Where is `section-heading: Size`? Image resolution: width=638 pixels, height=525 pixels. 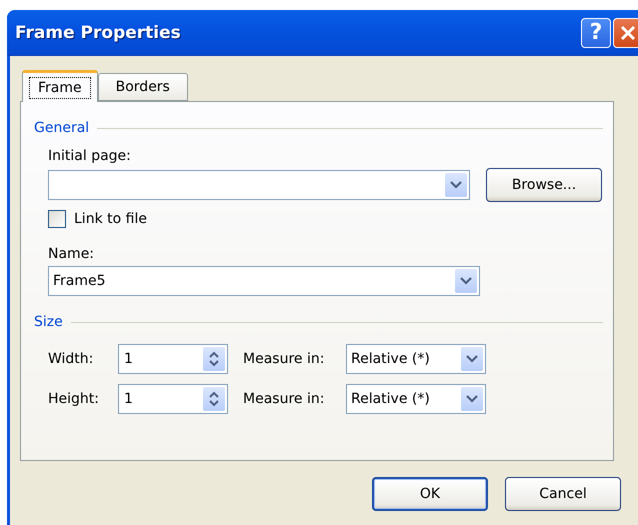
section-heading: Size is located at coordinates (48, 322).